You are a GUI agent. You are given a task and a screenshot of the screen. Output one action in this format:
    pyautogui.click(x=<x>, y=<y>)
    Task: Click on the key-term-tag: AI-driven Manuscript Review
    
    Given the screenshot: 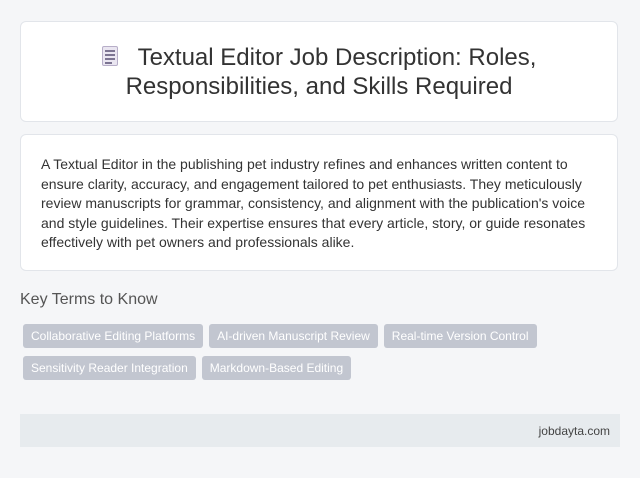 What is the action you would take?
    pyautogui.click(x=293, y=336)
    